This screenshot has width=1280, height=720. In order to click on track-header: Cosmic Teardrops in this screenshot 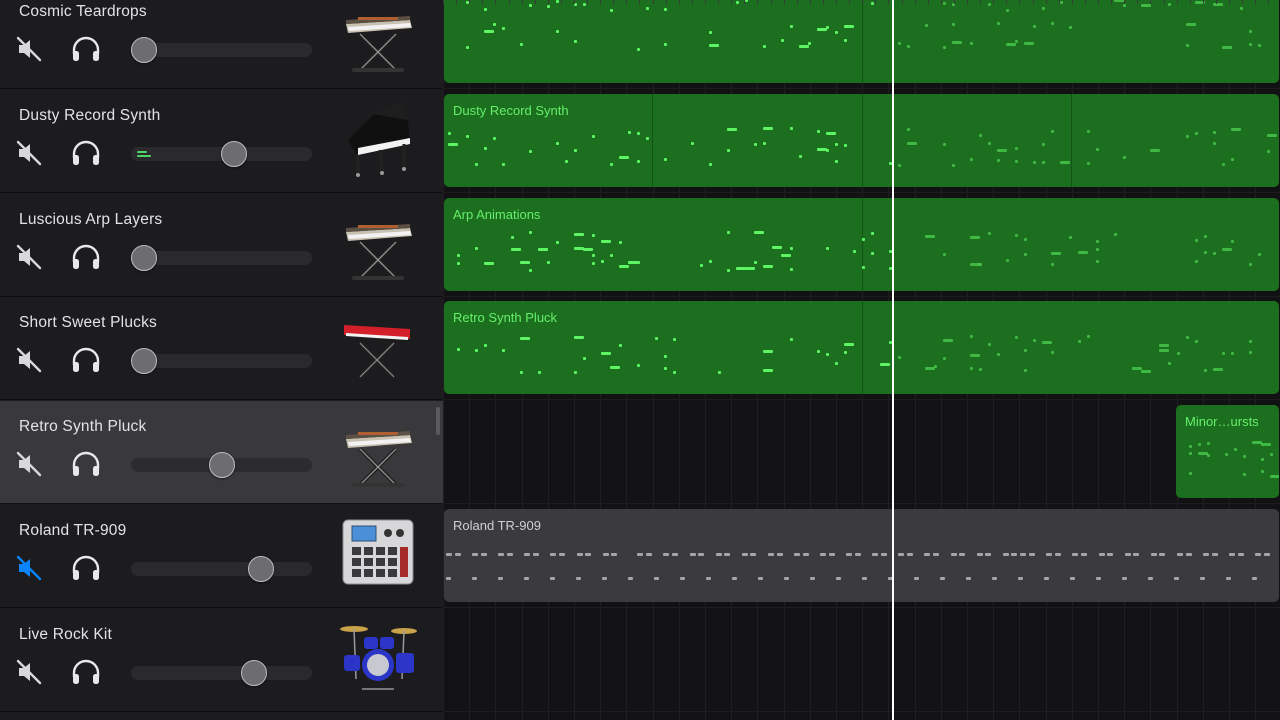, I will do `click(221, 44)`.